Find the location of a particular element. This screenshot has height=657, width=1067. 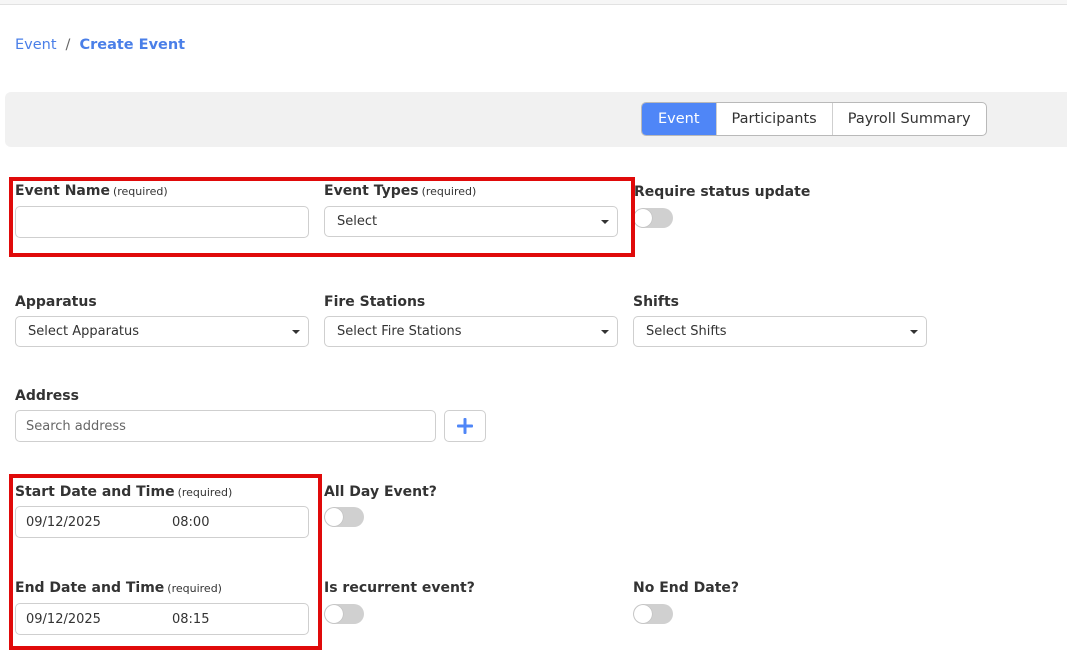

plus-icon is located at coordinates (465, 426).